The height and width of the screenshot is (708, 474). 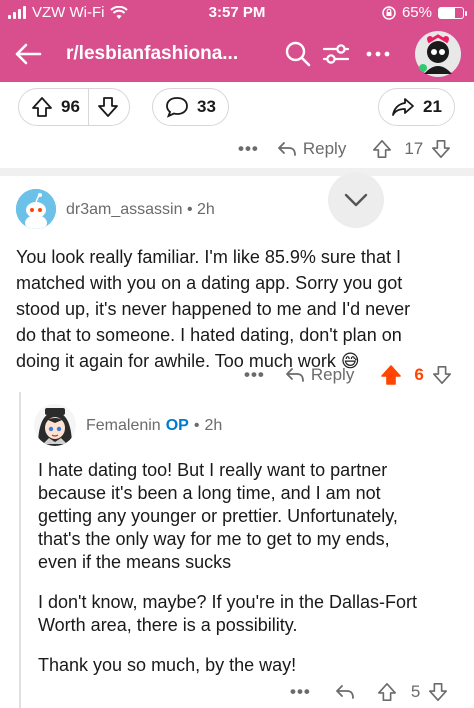 I want to click on anime-avatar-icon, so click(x=55, y=425).